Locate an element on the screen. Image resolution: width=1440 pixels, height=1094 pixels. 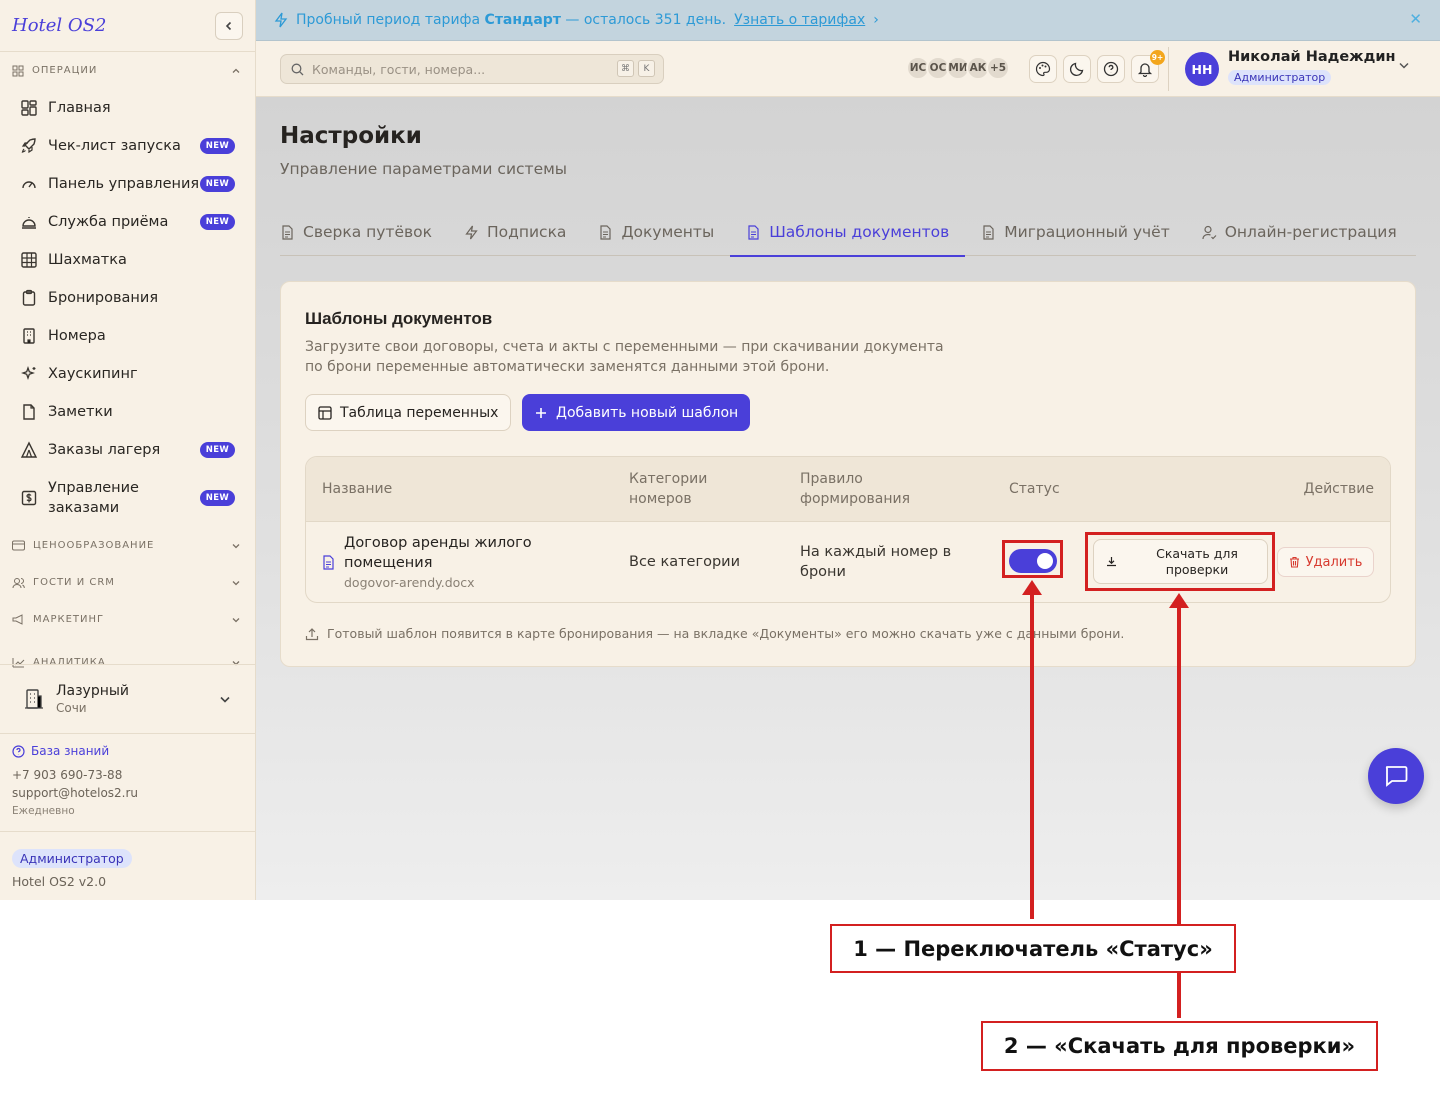
support-email: support@hotelos2.ru is located at coordinates (128, 793).